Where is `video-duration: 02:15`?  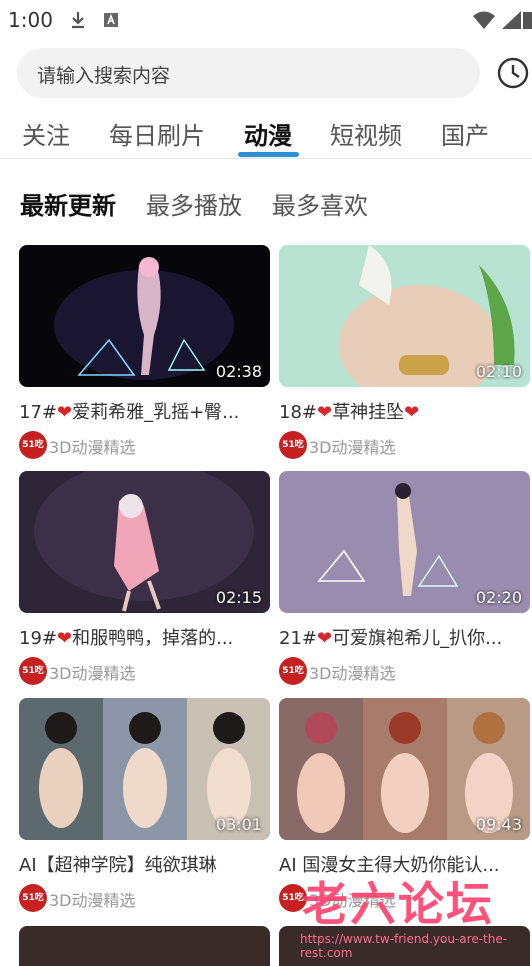 video-duration: 02:15 is located at coordinates (238, 597).